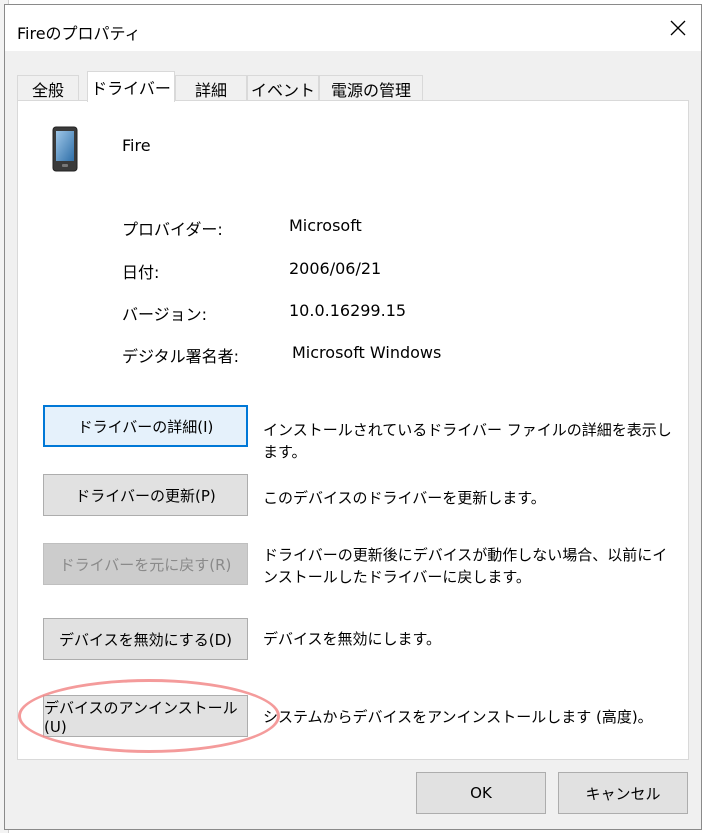  What do you see at coordinates (141, 717) in the screenshot?
I see `uninstall-device-button-label: デバイスのアンインストール(U)` at bounding box center [141, 717].